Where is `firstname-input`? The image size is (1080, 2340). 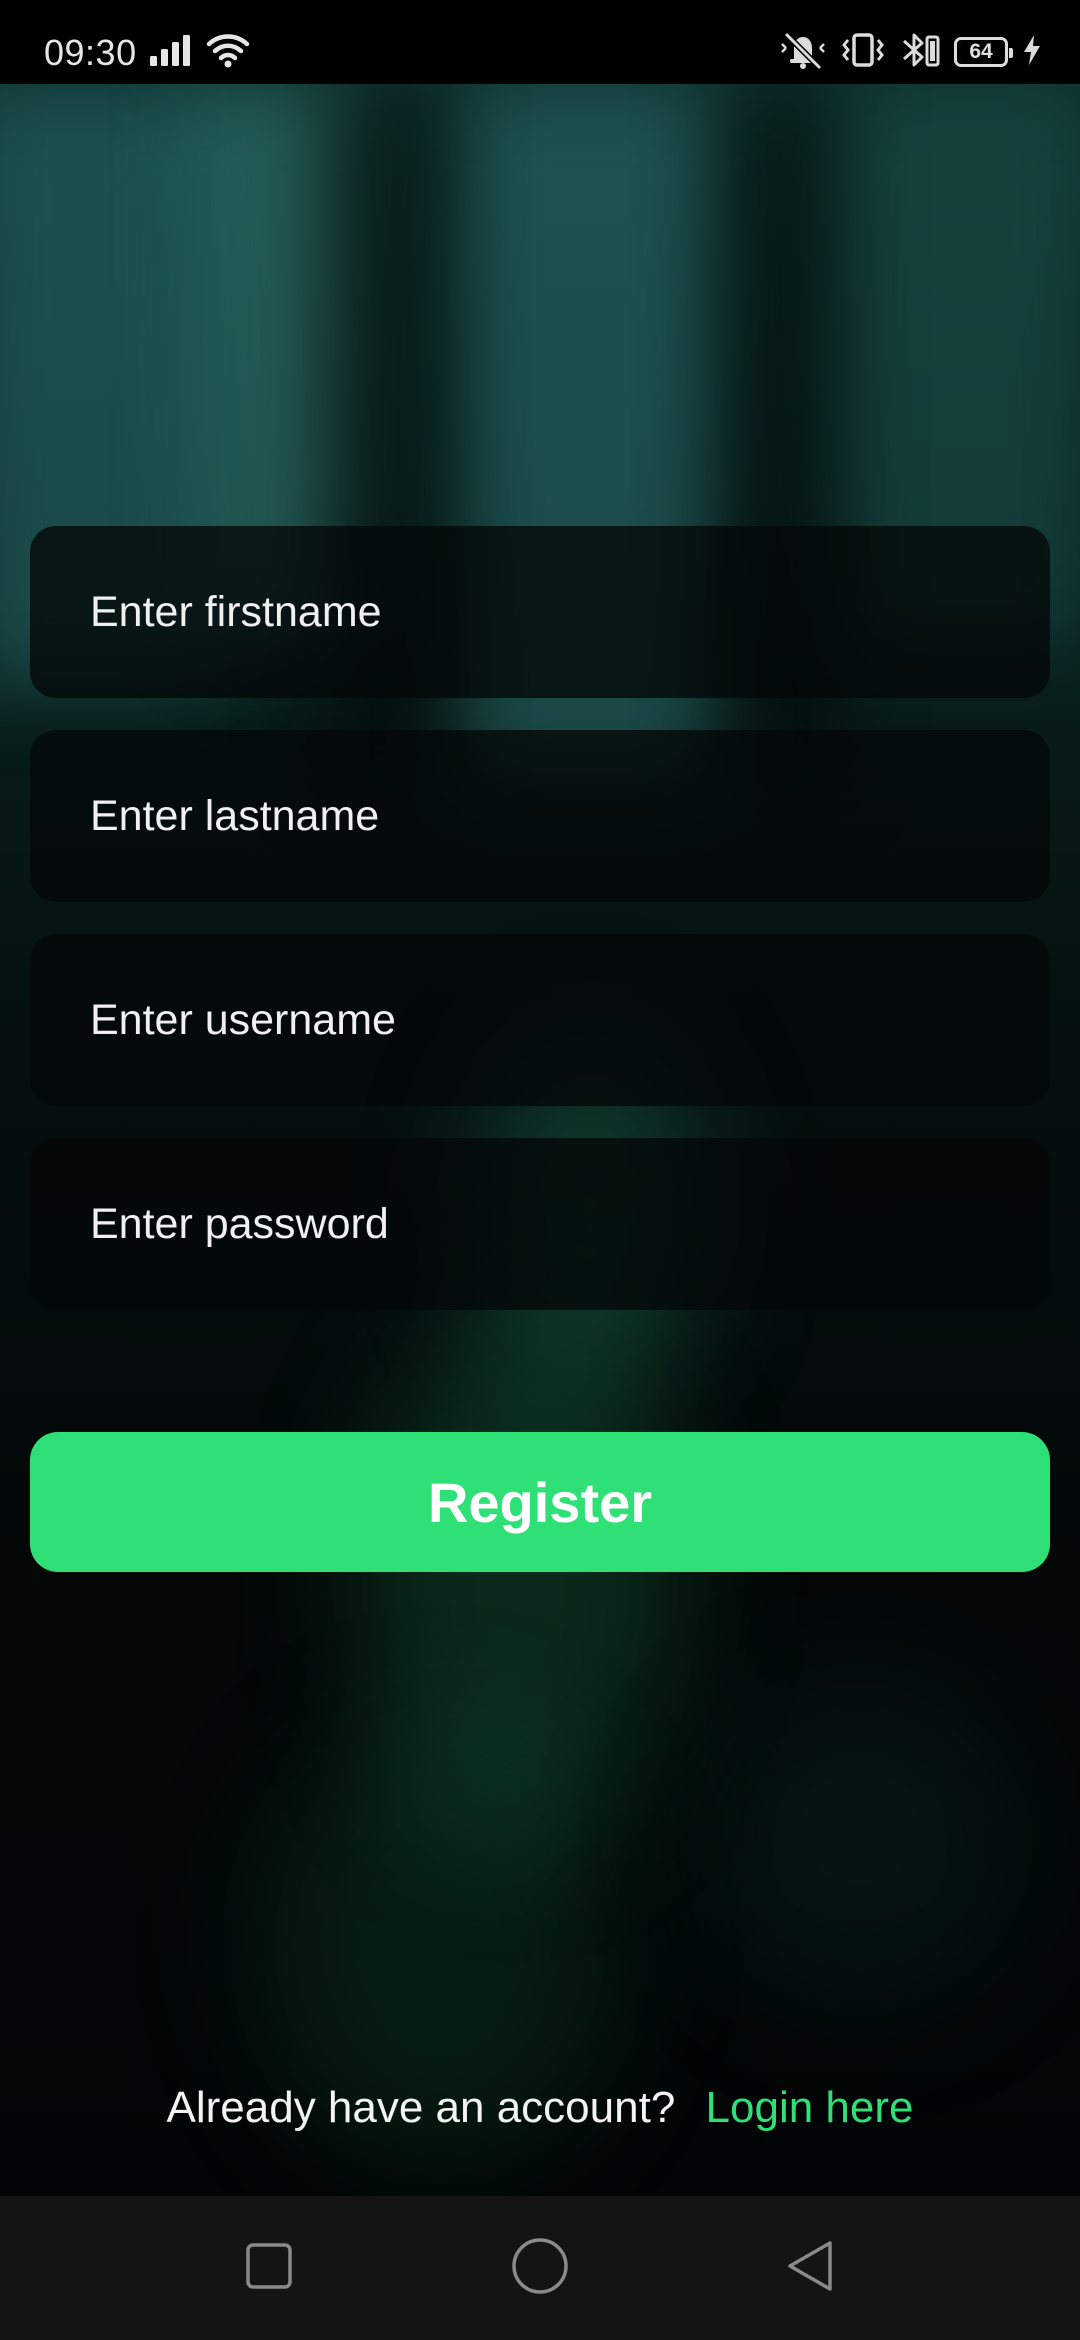 firstname-input is located at coordinates (540, 612).